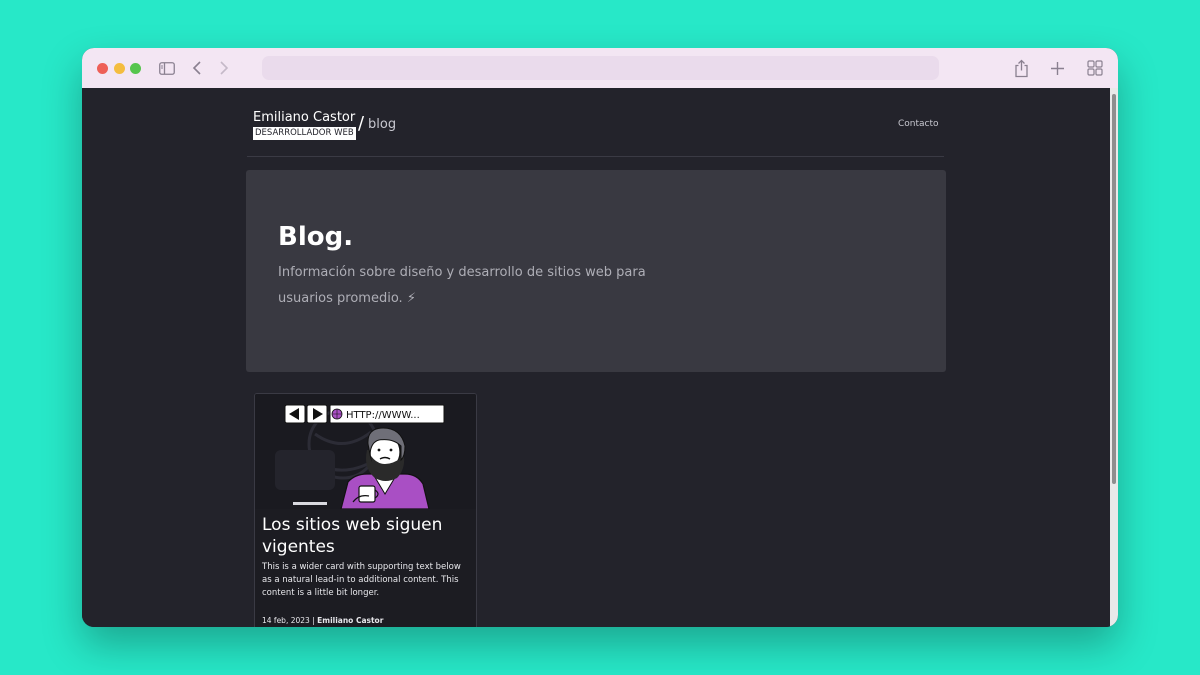  Describe the element at coordinates (119, 68) in the screenshot. I see `minimize-window-button` at that location.